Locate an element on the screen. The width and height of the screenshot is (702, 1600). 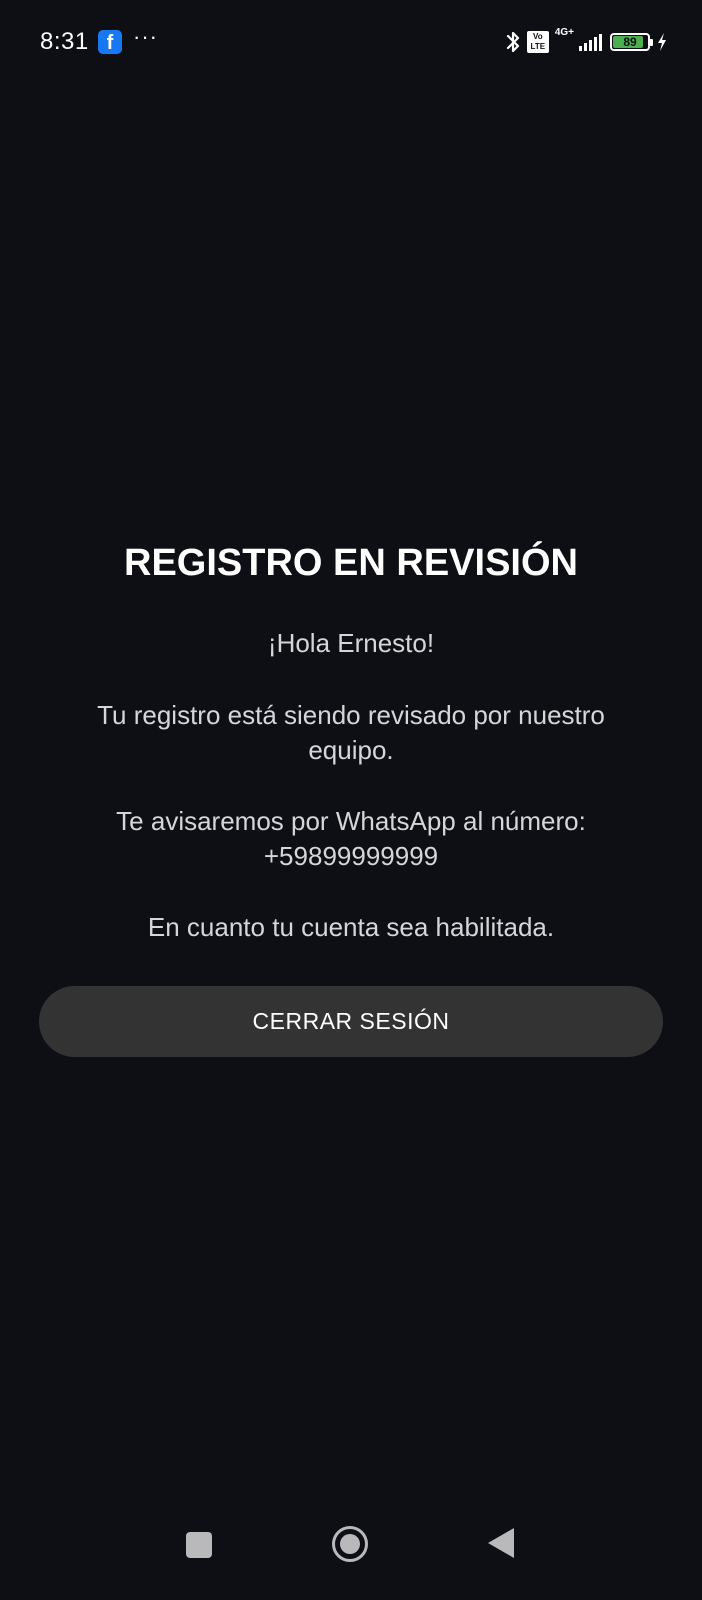
navigation-bar is located at coordinates (351, 1560).